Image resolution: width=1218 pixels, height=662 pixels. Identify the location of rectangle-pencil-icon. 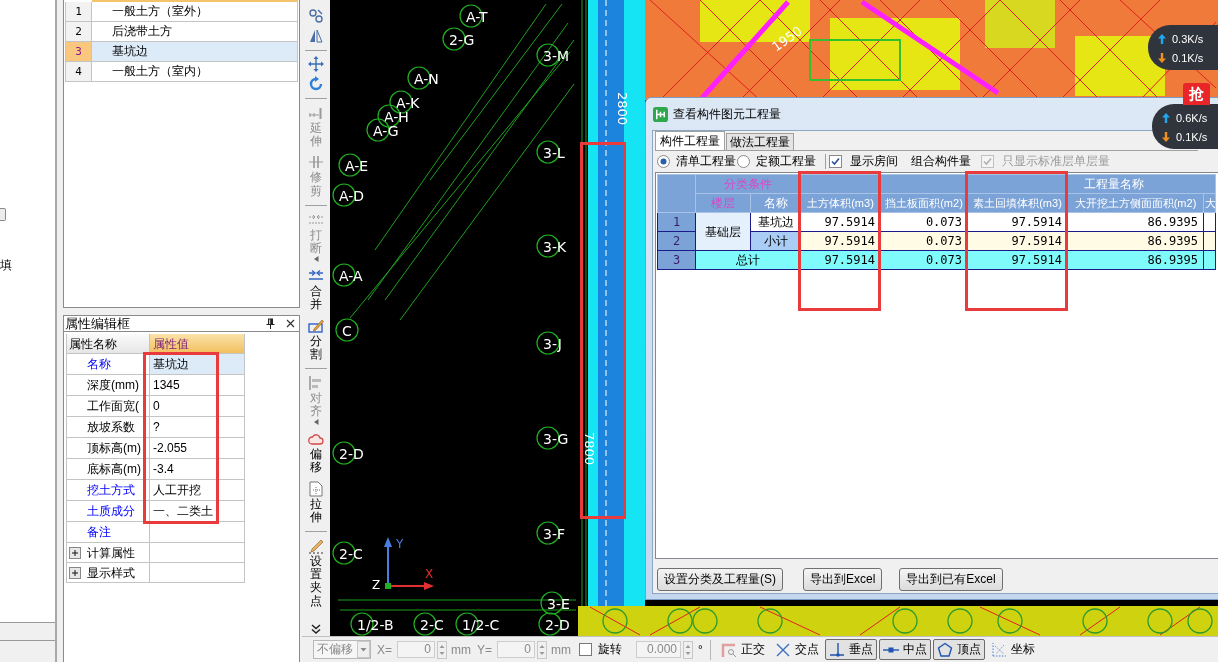
(316, 325).